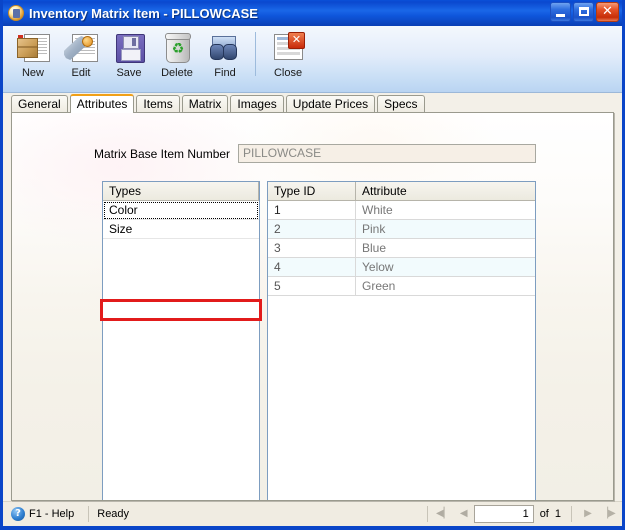 The width and height of the screenshot is (625, 530). I want to click on attributes-grid-header: Type ID Attribute, so click(401, 191).